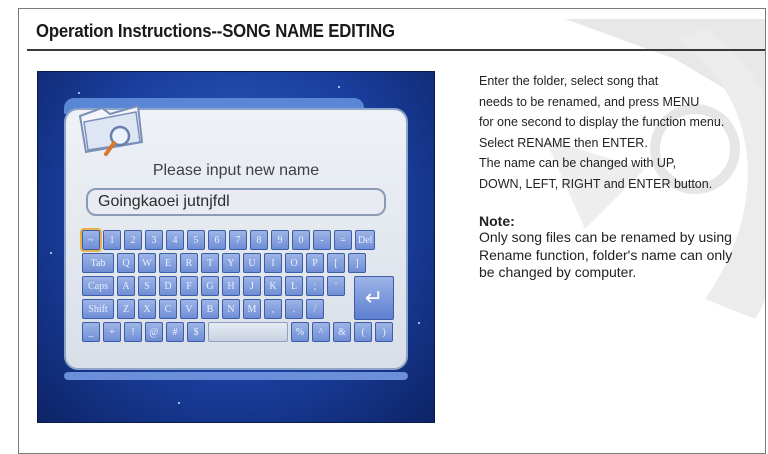 This screenshot has height=454, width=768. What do you see at coordinates (578, 163) in the screenshot?
I see `instruction-line: The name can be changed with UP,` at bounding box center [578, 163].